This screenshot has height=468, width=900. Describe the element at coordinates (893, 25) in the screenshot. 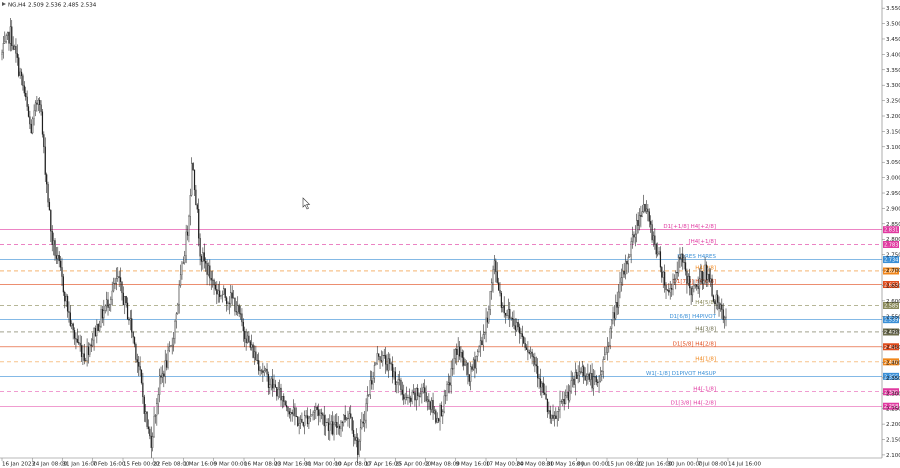

I see `y-tick-label: 3.500` at that location.